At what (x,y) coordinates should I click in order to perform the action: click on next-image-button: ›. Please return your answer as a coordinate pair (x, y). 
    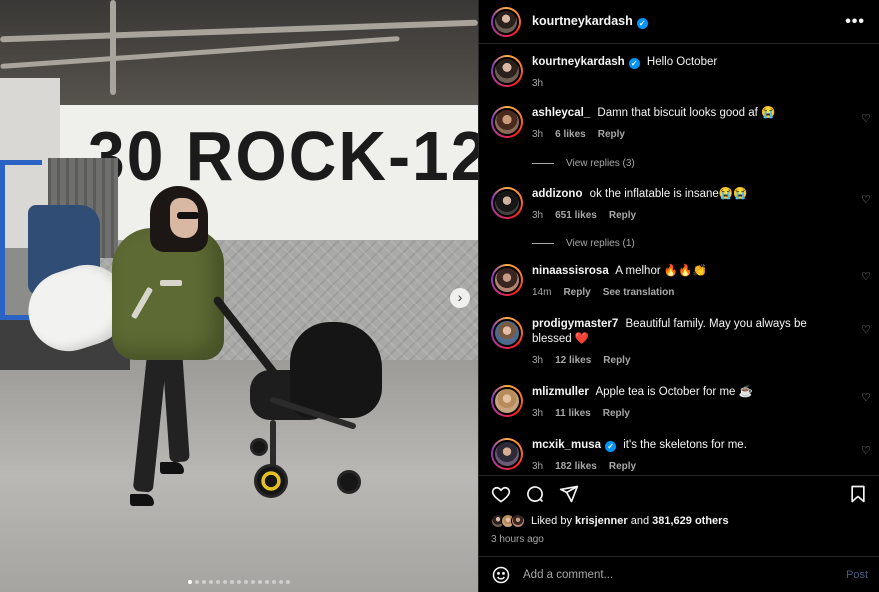
    Looking at the image, I should click on (460, 298).